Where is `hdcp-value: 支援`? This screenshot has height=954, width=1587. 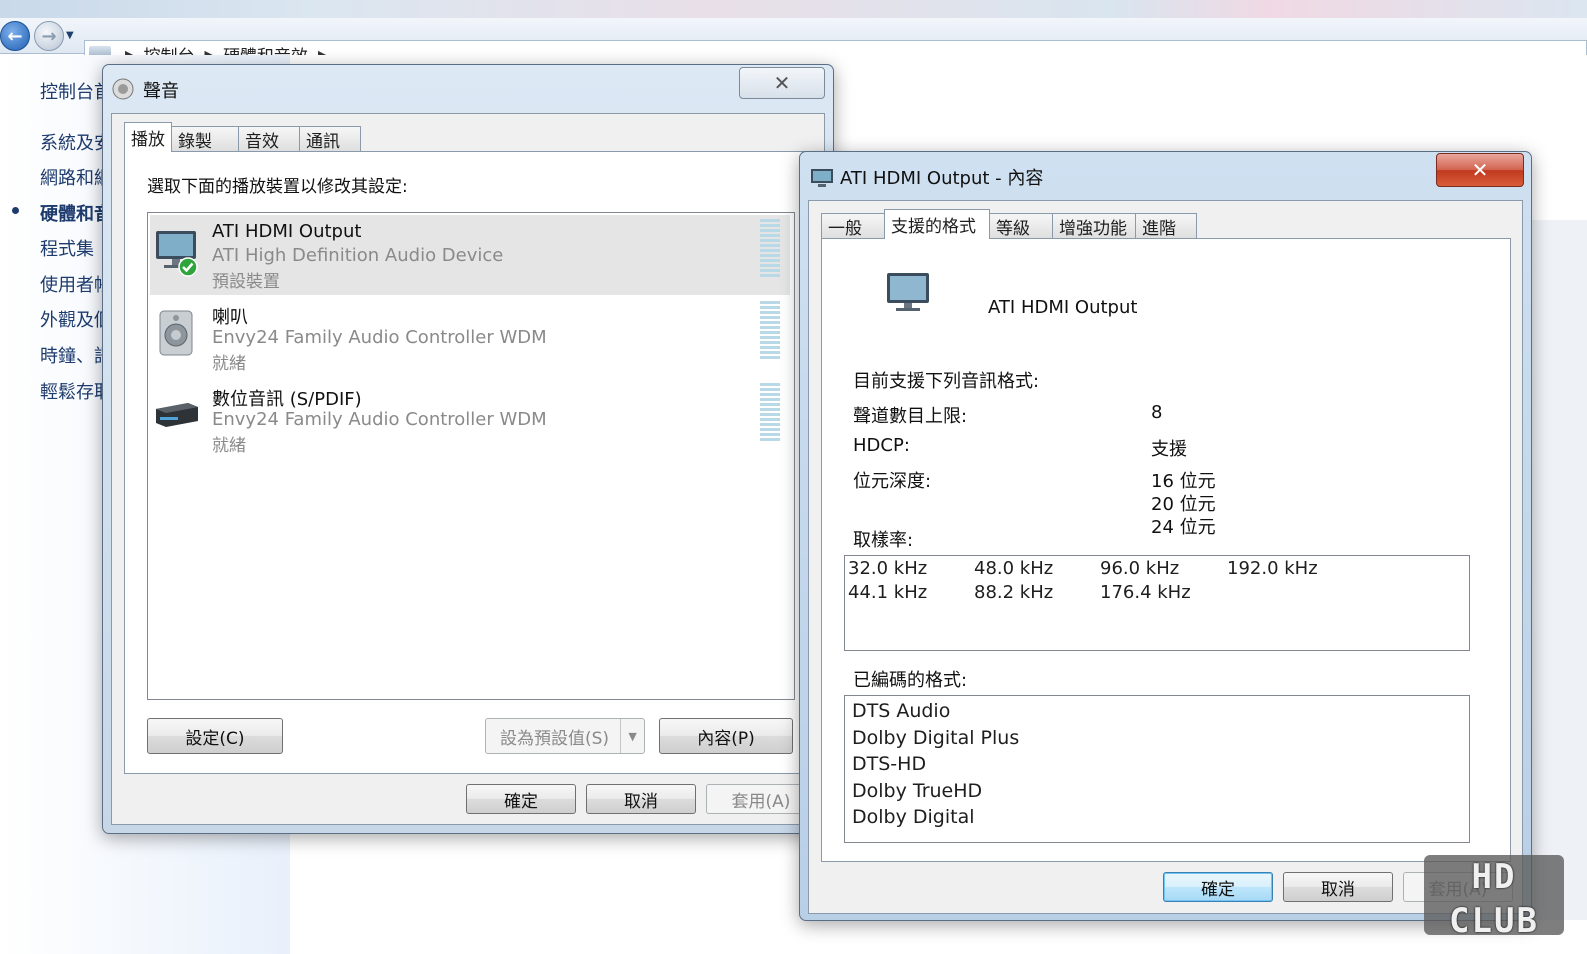 hdcp-value: 支援 is located at coordinates (1169, 449).